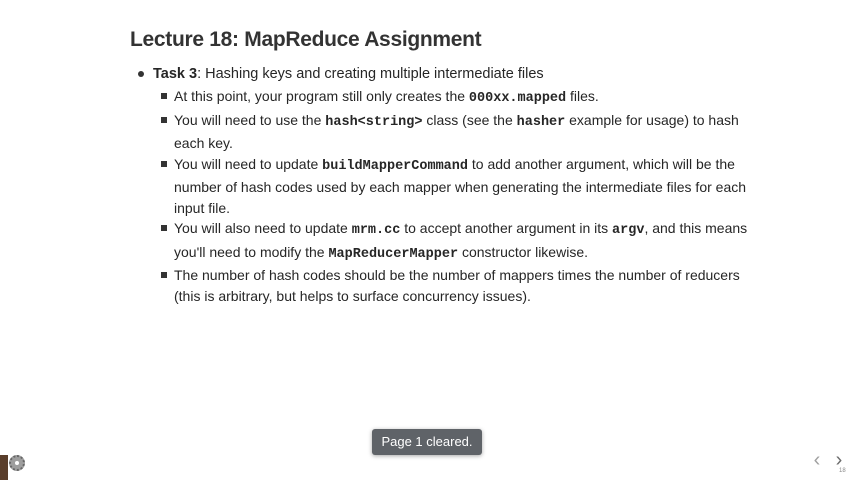 The height and width of the screenshot is (480, 852). Describe the element at coordinates (842, 471) in the screenshot. I see `slide-number: 18` at that location.